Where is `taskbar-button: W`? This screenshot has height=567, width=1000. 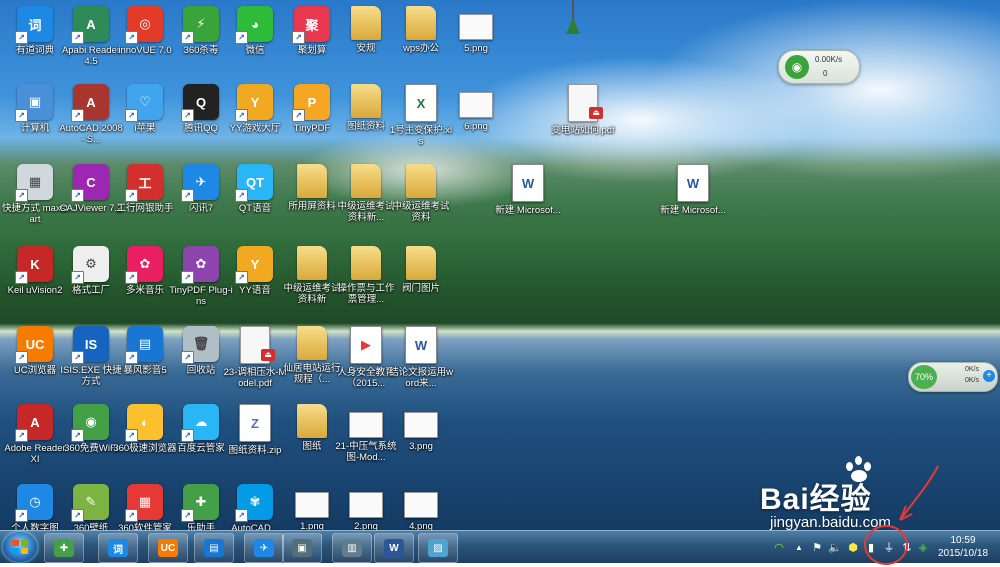
taskbar-button: W is located at coordinates (394, 548).